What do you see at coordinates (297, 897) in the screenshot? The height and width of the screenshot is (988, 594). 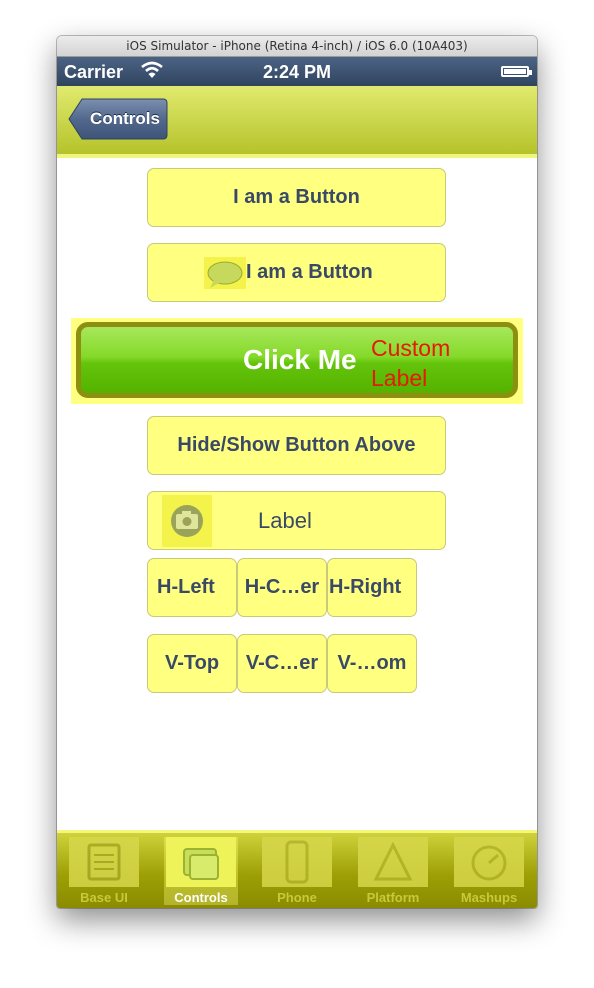 I see `tab-phone-label: Phone` at bounding box center [297, 897].